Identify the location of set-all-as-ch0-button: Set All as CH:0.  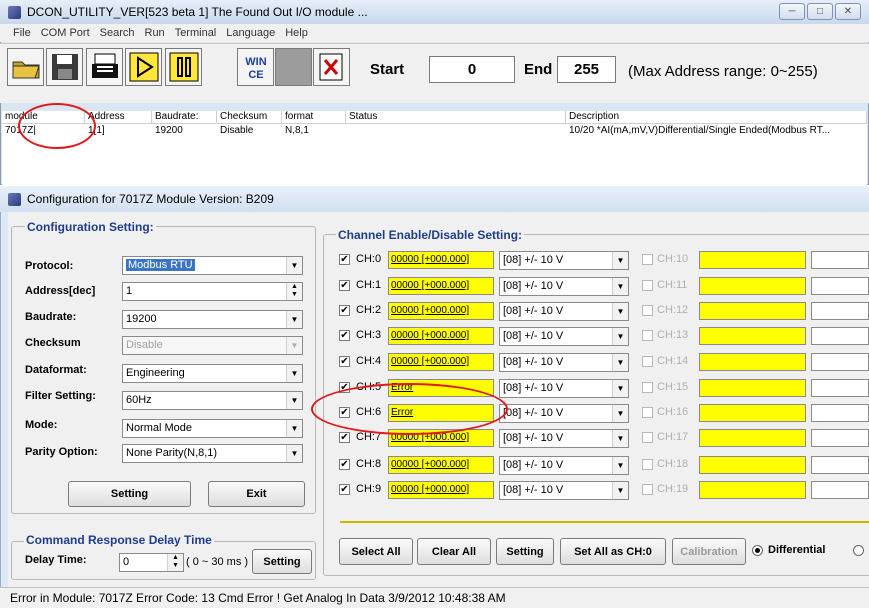
(613, 551).